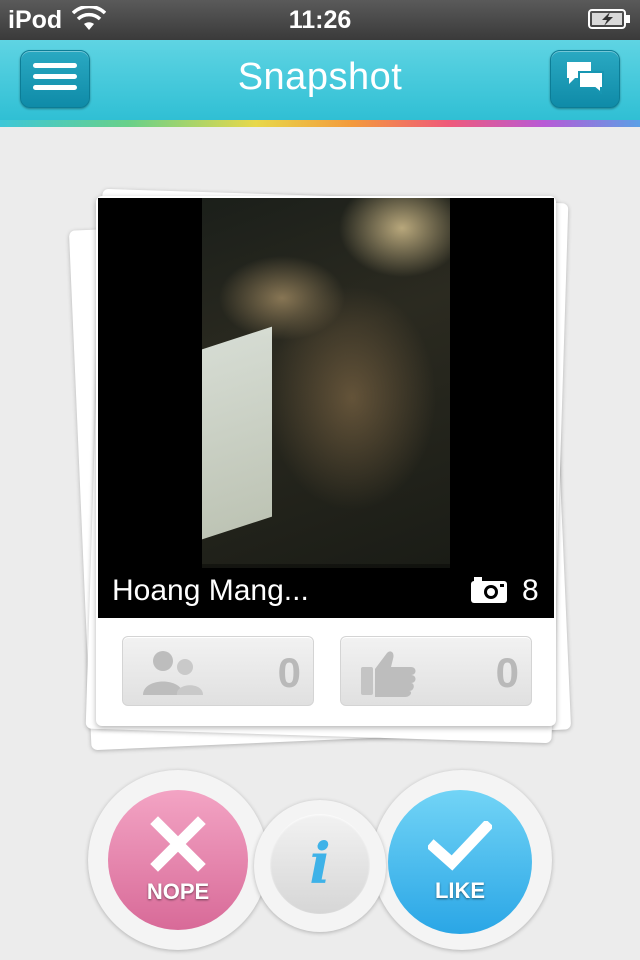 The image size is (640, 960). I want to click on x-mark-icon, so click(178, 846).